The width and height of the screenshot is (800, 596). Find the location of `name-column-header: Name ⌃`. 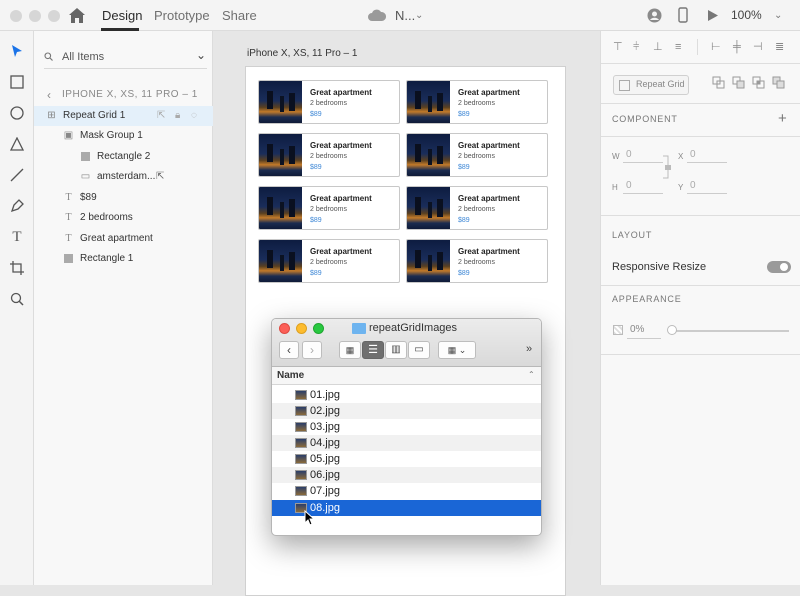

name-column-header: Name ⌃ is located at coordinates (406, 376).